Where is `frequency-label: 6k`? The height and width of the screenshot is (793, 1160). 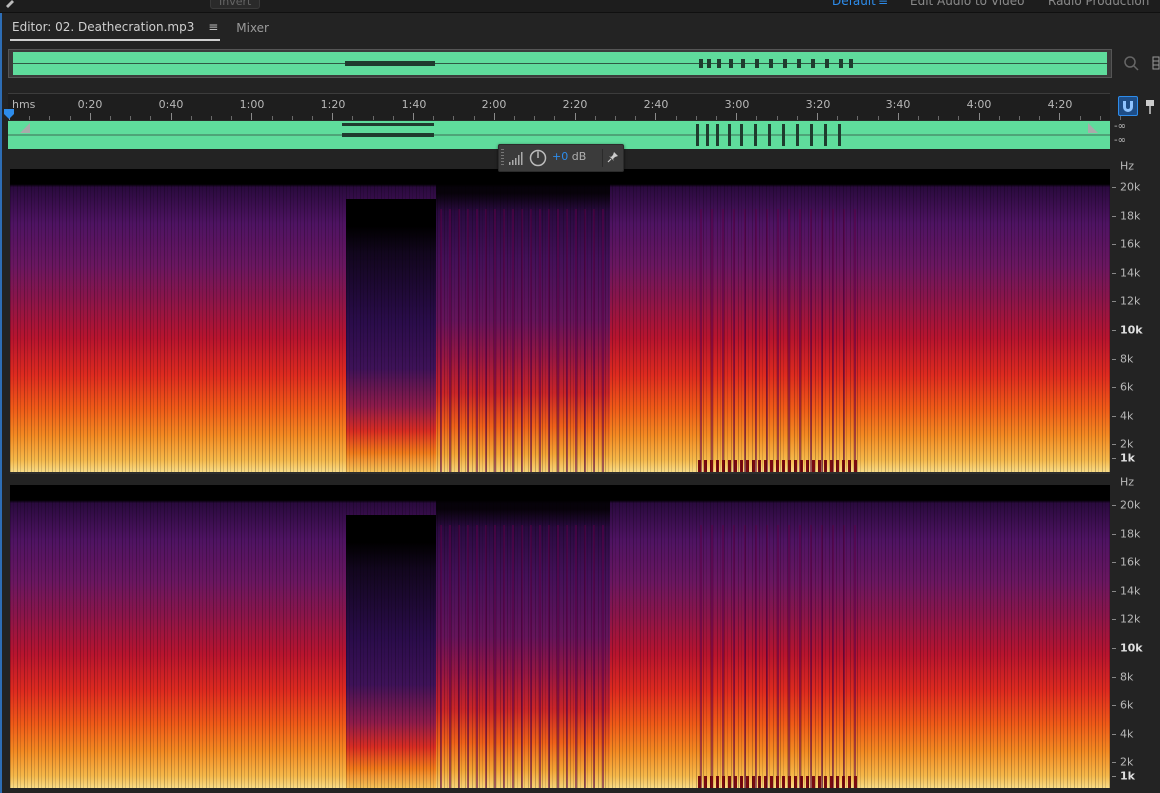 frequency-label: 6k is located at coordinates (1127, 705).